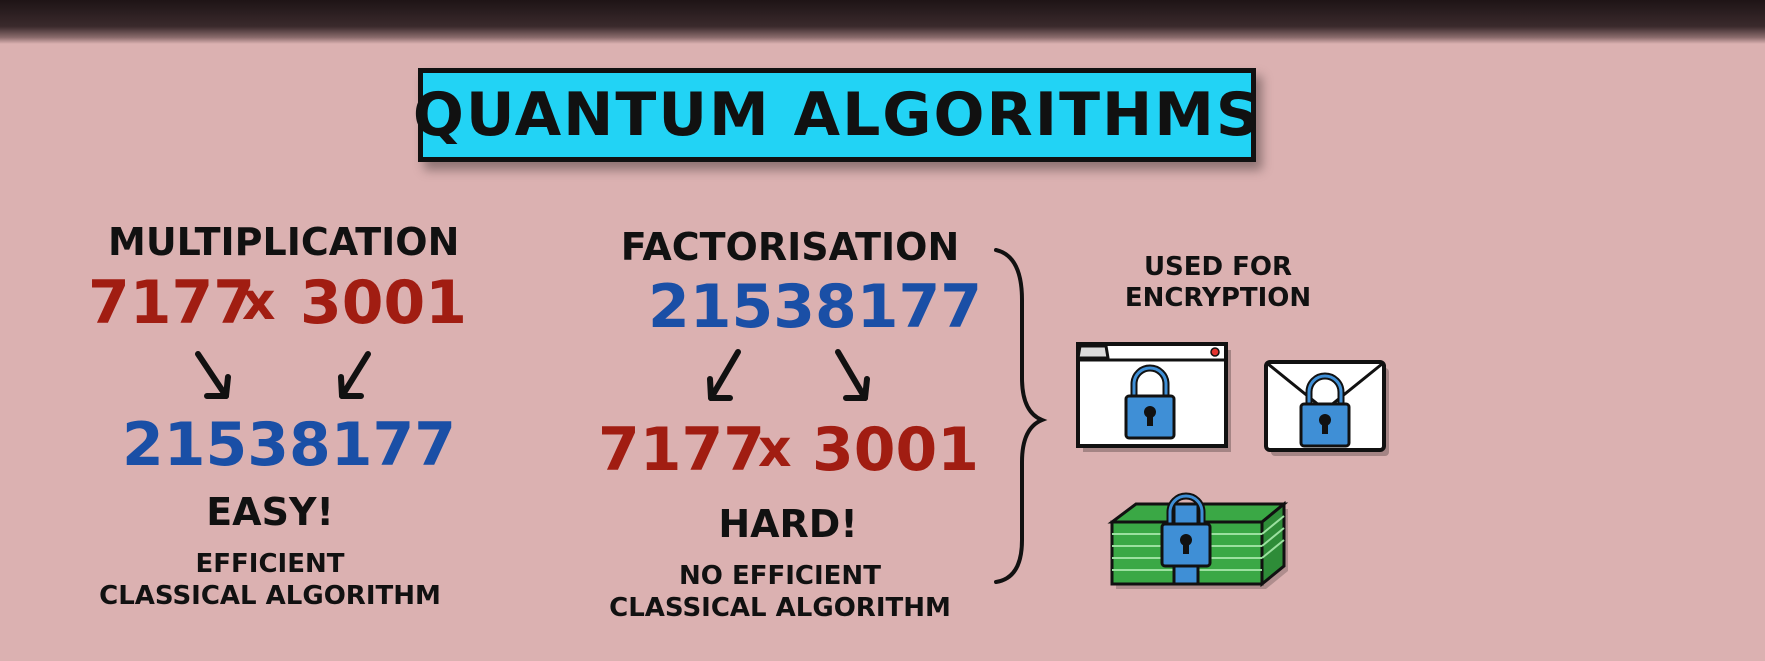  Describe the element at coordinates (1198, 542) in the screenshot. I see `money-lock-icon` at that location.